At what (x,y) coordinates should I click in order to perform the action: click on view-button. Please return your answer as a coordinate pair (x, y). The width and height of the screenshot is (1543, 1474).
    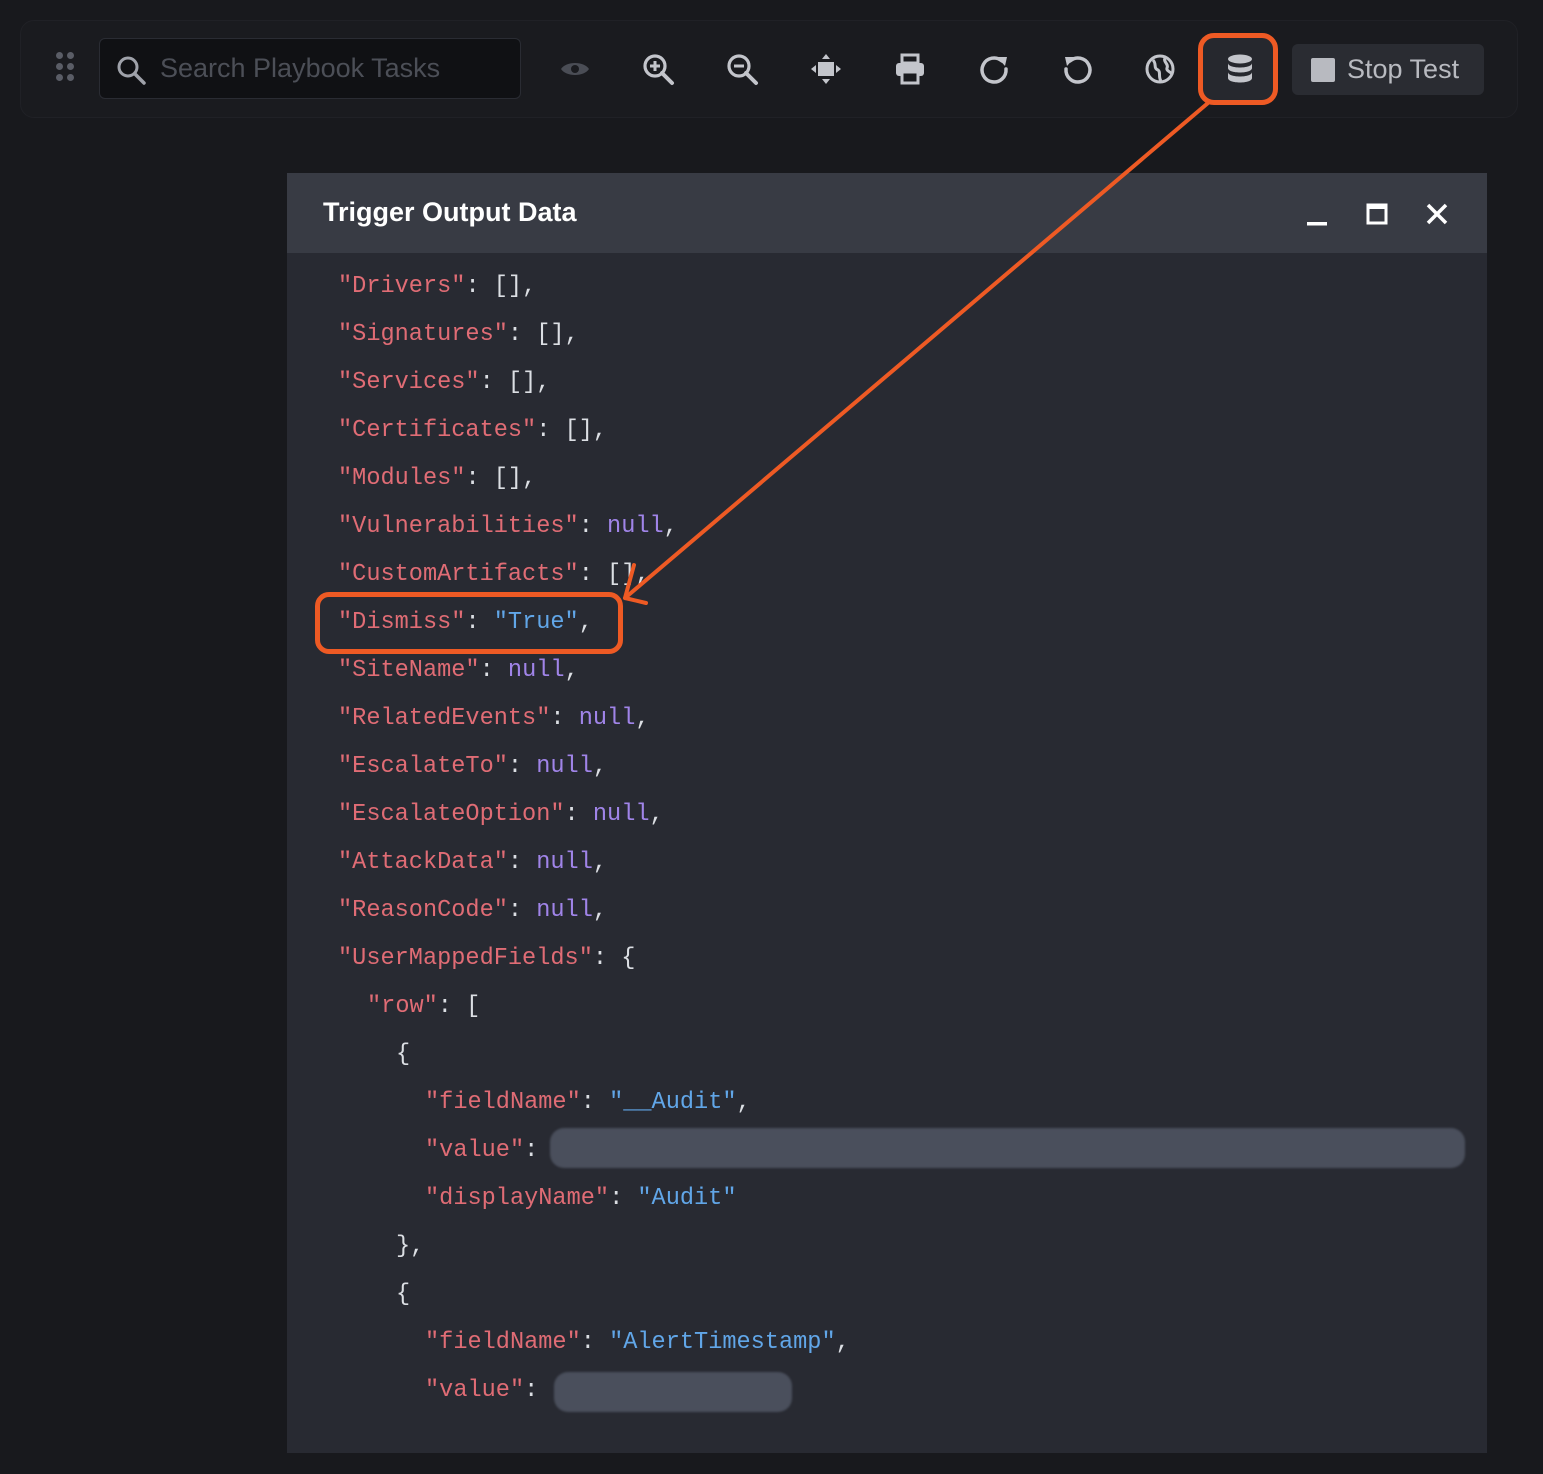
    Looking at the image, I should click on (575, 69).